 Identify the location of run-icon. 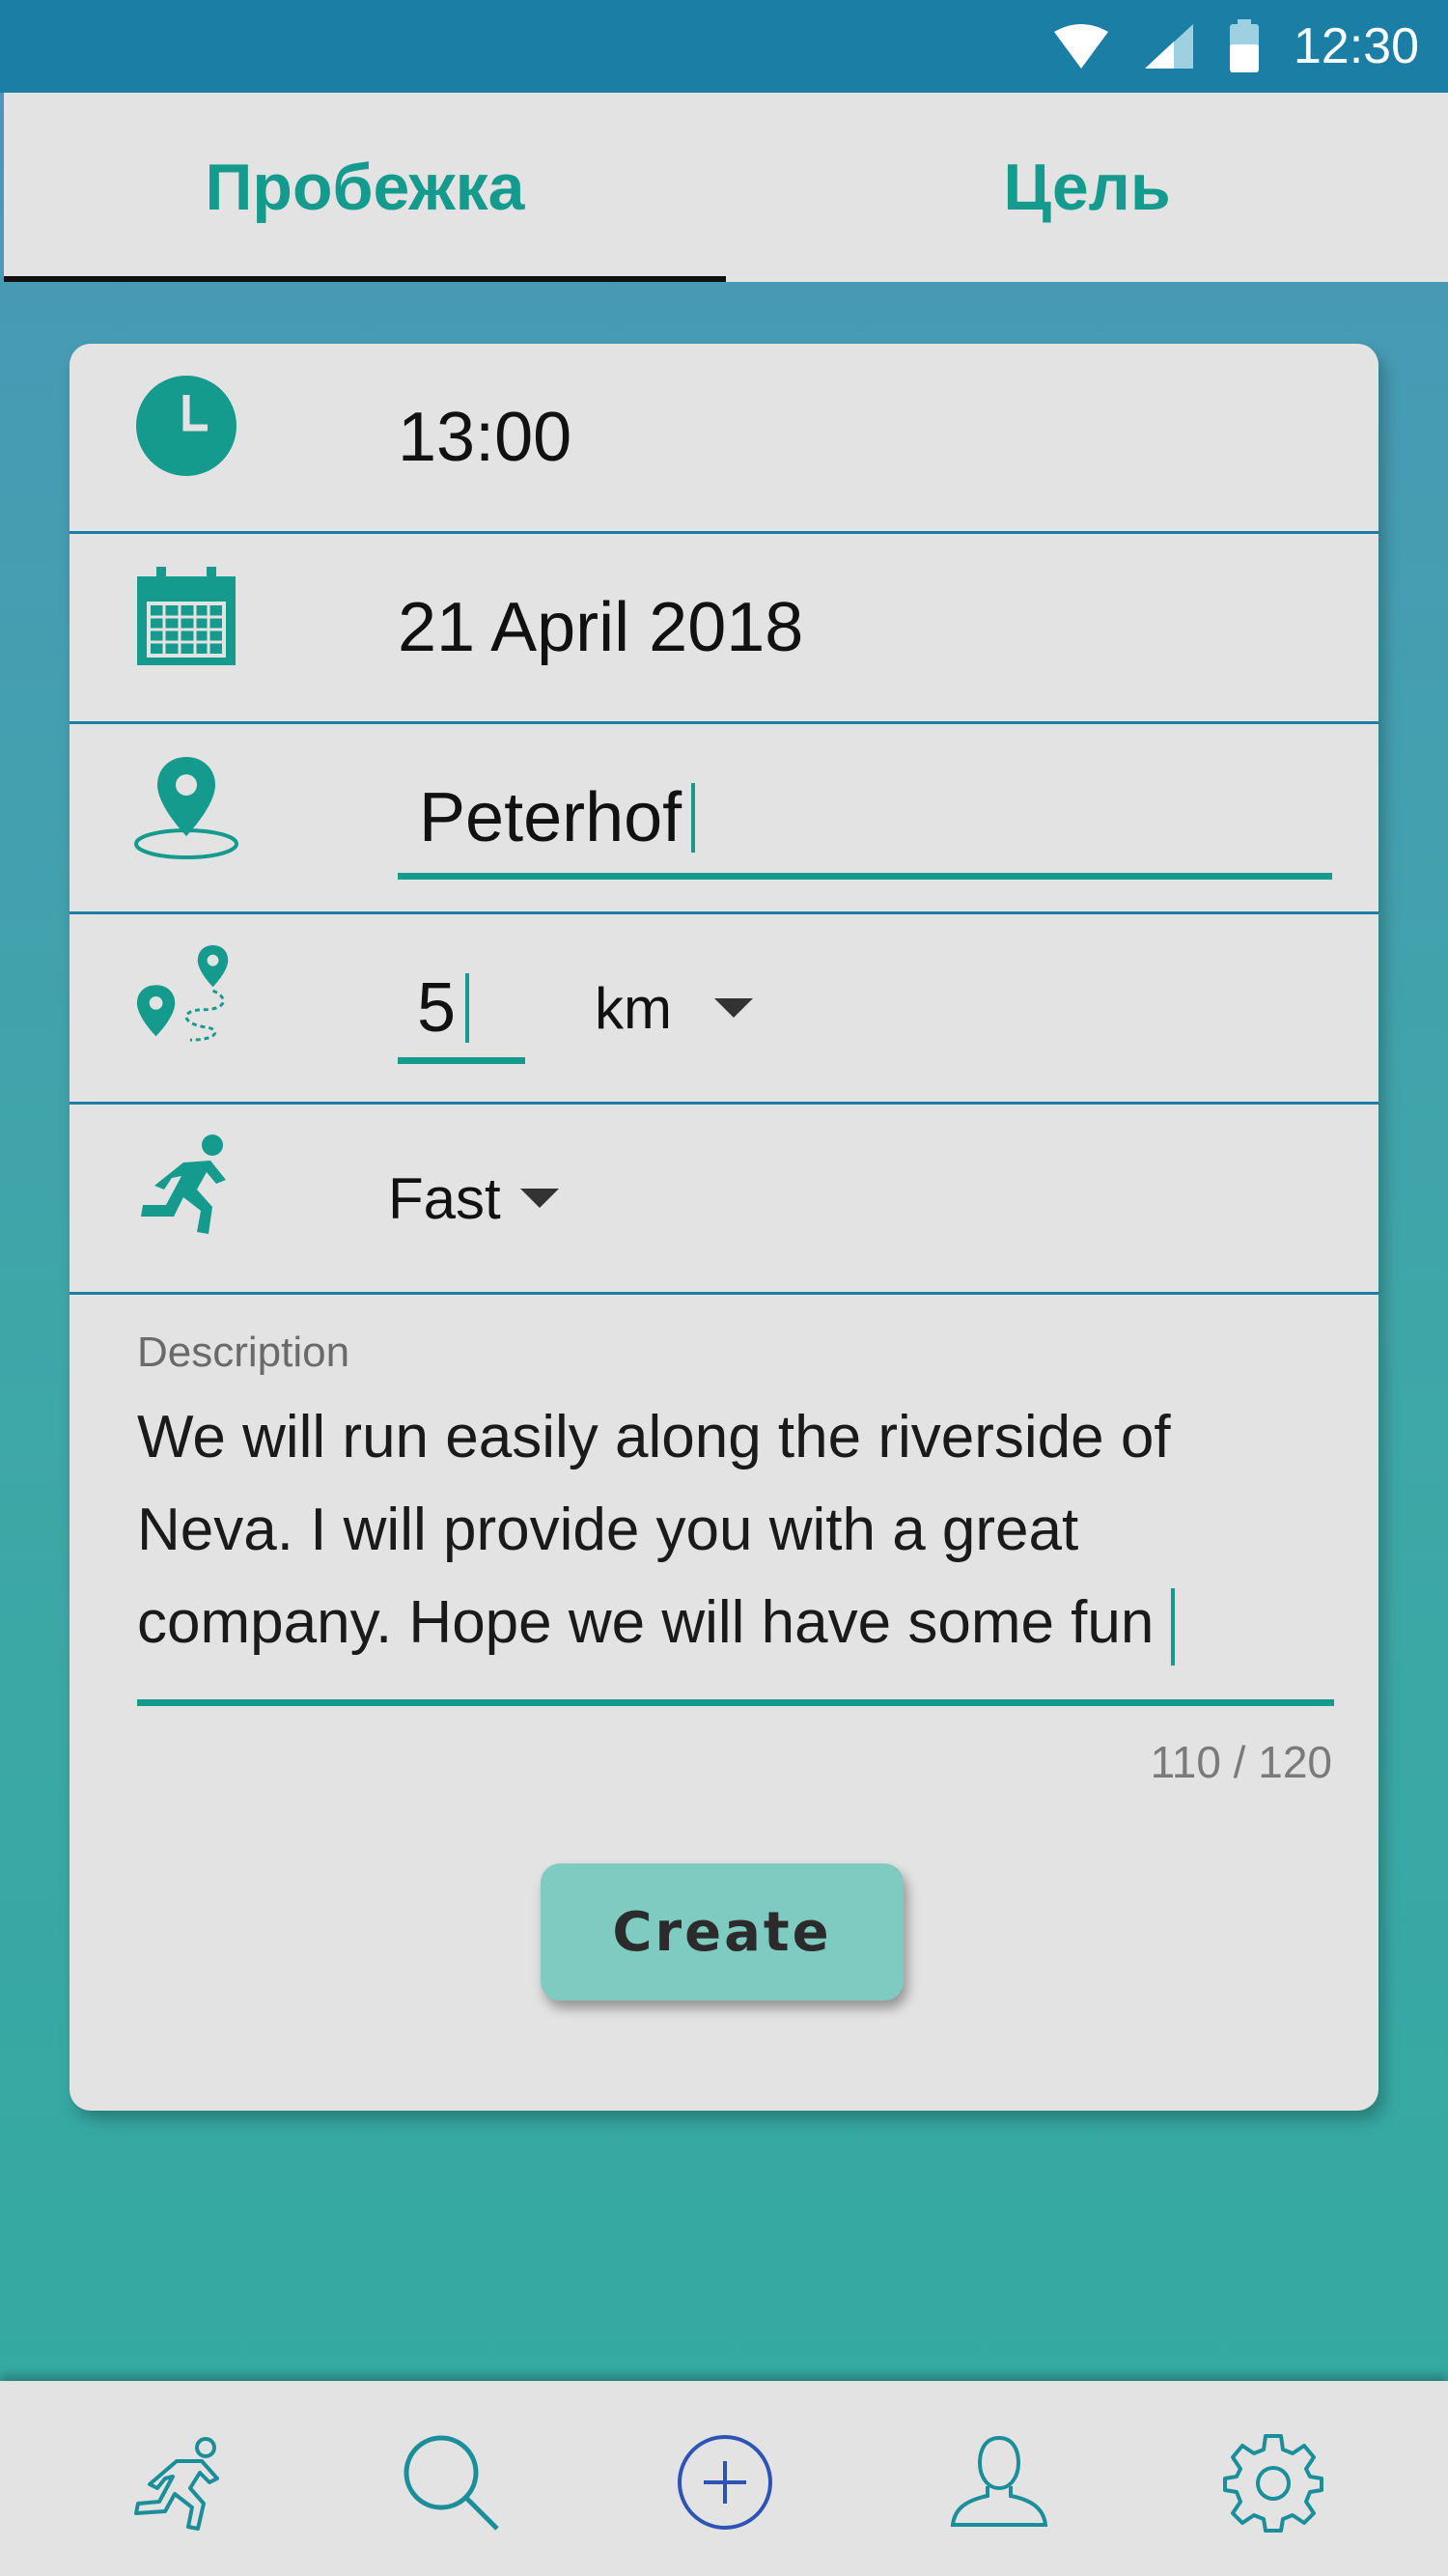
(178, 2482).